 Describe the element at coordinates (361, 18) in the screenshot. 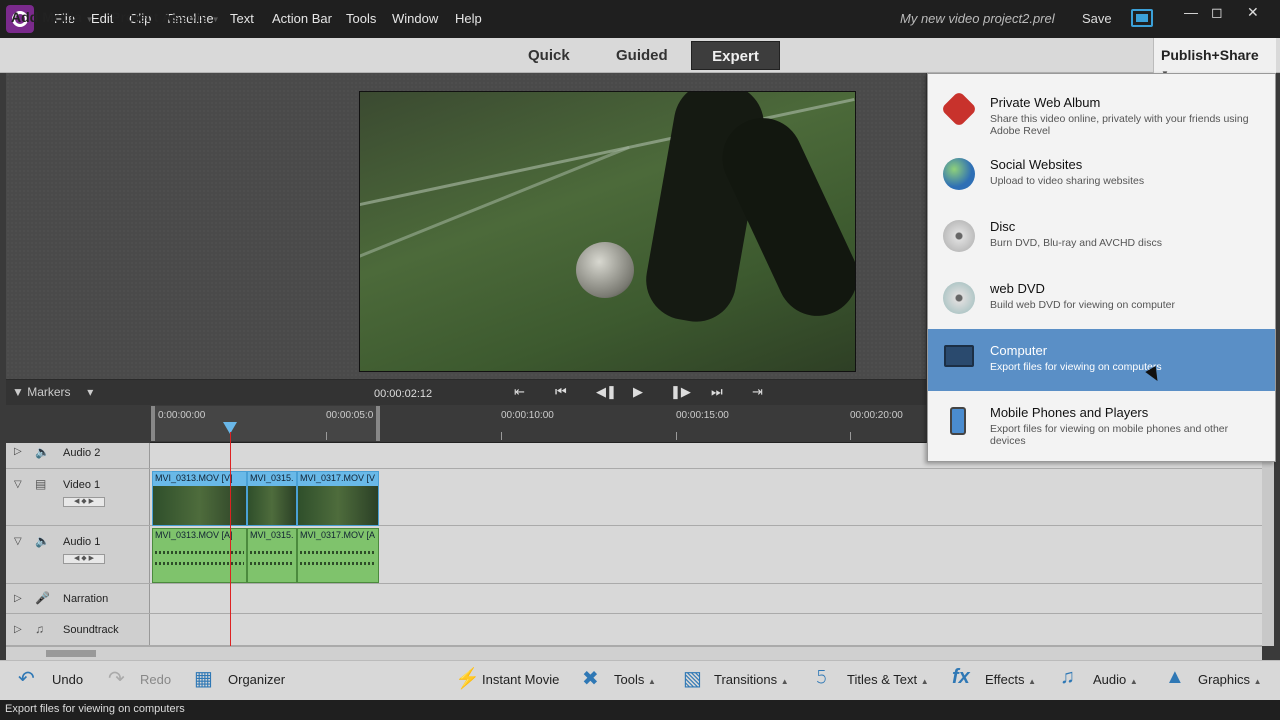

I see `menu-tools: Tools` at that location.